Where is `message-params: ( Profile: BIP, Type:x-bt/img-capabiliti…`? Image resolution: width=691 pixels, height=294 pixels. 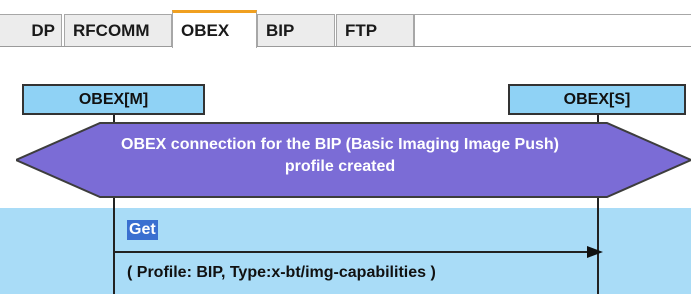
message-params: ( Profile: BIP, Type:x-bt/img-capabiliti… is located at coordinates (281, 272).